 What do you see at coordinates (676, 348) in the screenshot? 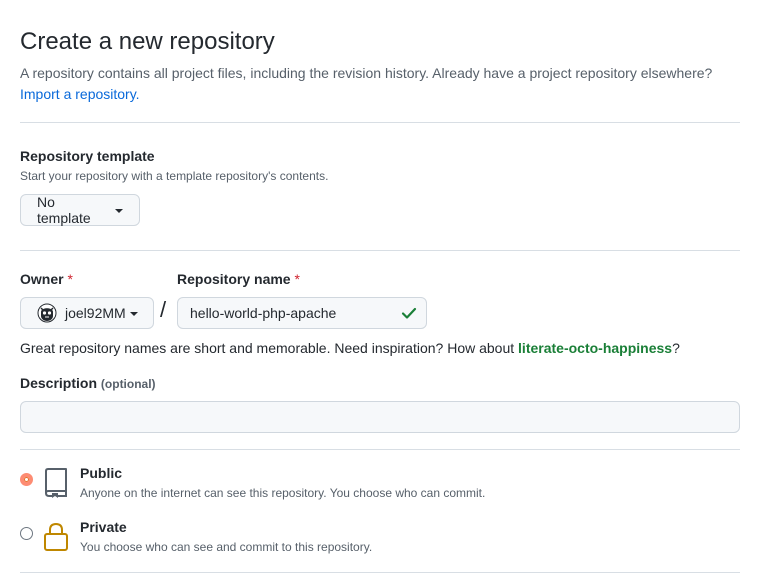
I see `hint-suffix: ?` at bounding box center [676, 348].